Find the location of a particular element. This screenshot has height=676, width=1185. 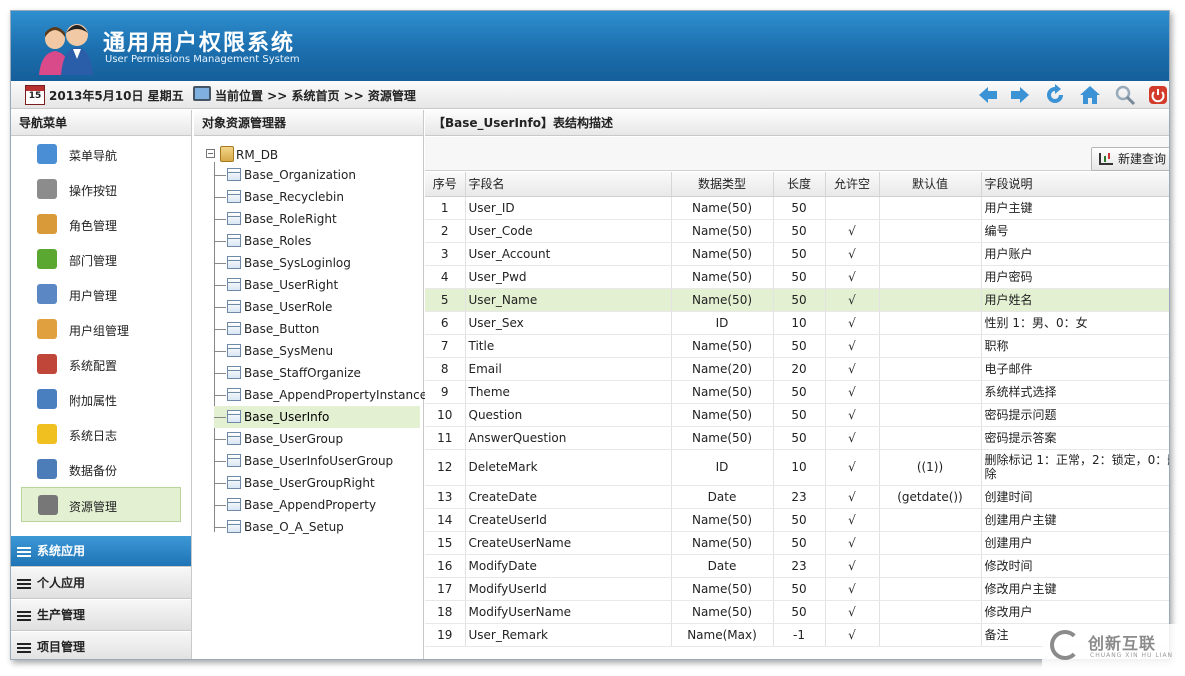

nav-section: 项目管理 is located at coordinates (101, 645).